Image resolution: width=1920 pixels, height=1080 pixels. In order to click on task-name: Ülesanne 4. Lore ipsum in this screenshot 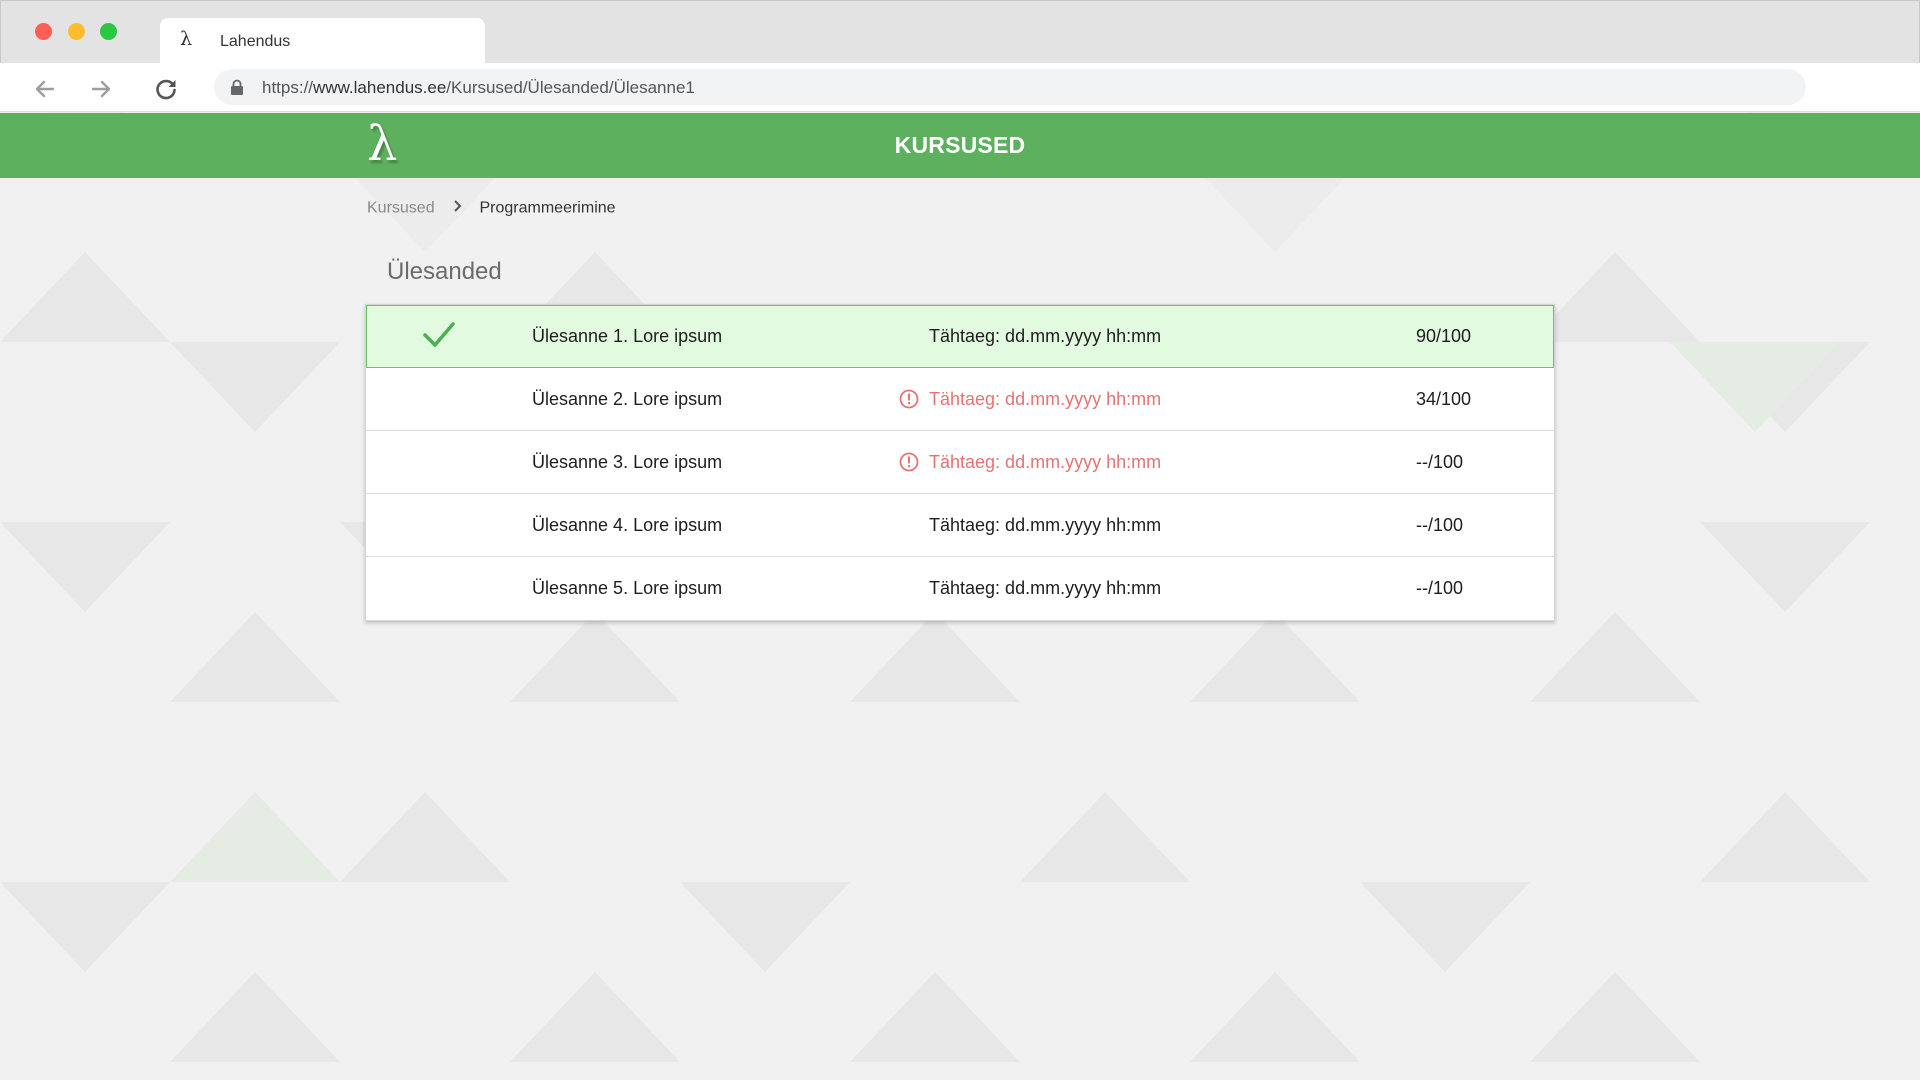, I will do `click(627, 525)`.